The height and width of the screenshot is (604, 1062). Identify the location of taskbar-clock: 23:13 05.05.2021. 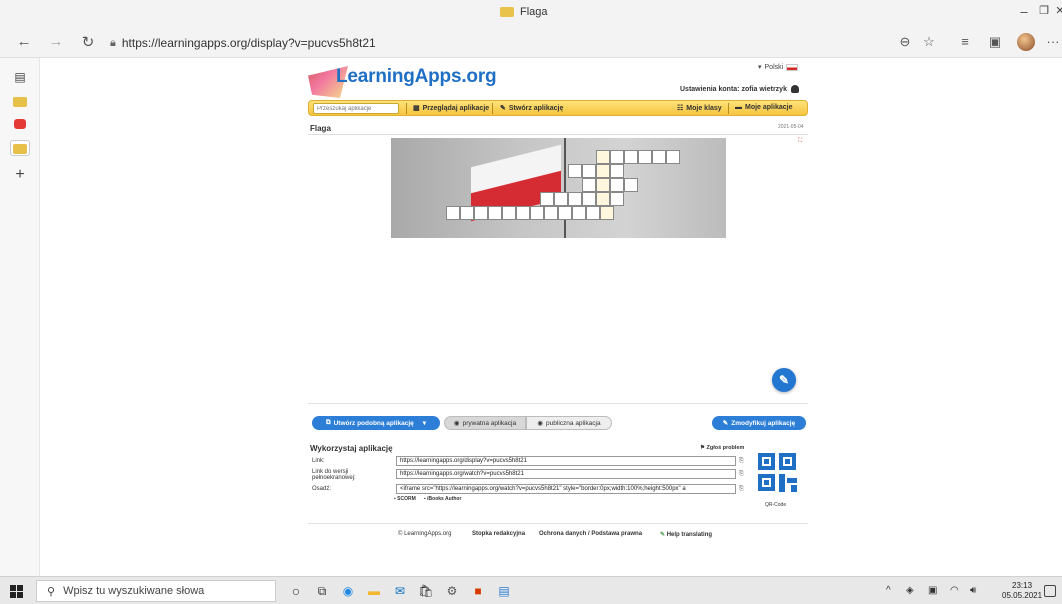
(1022, 591).